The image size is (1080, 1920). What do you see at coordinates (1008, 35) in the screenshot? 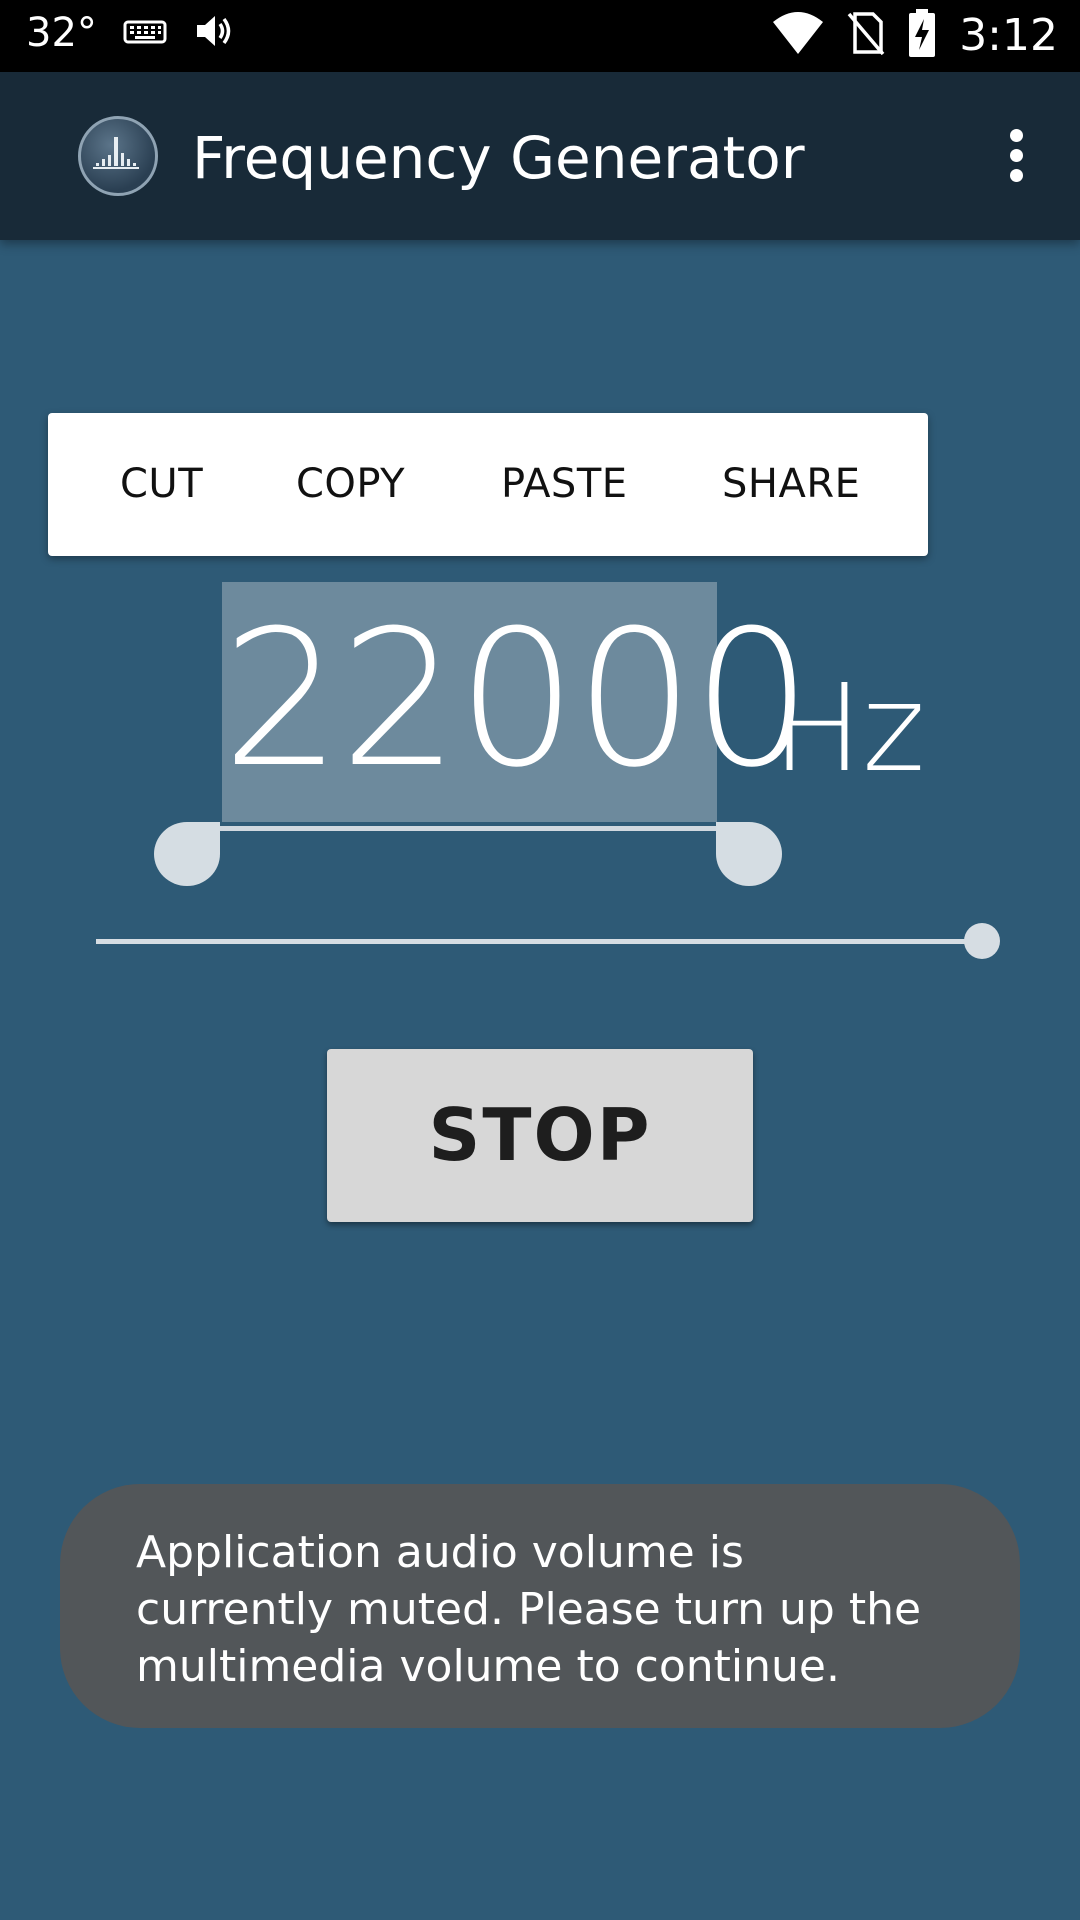
I see `clock: 3:12` at bounding box center [1008, 35].